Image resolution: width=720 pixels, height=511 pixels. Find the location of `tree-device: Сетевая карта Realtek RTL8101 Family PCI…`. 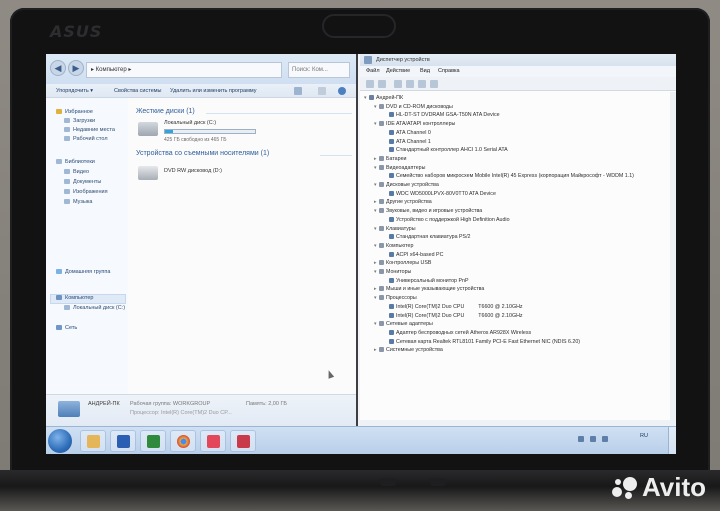

tree-device: Сетевая карта Realtek RTL8101 Family PCI… is located at coordinates (482, 342).